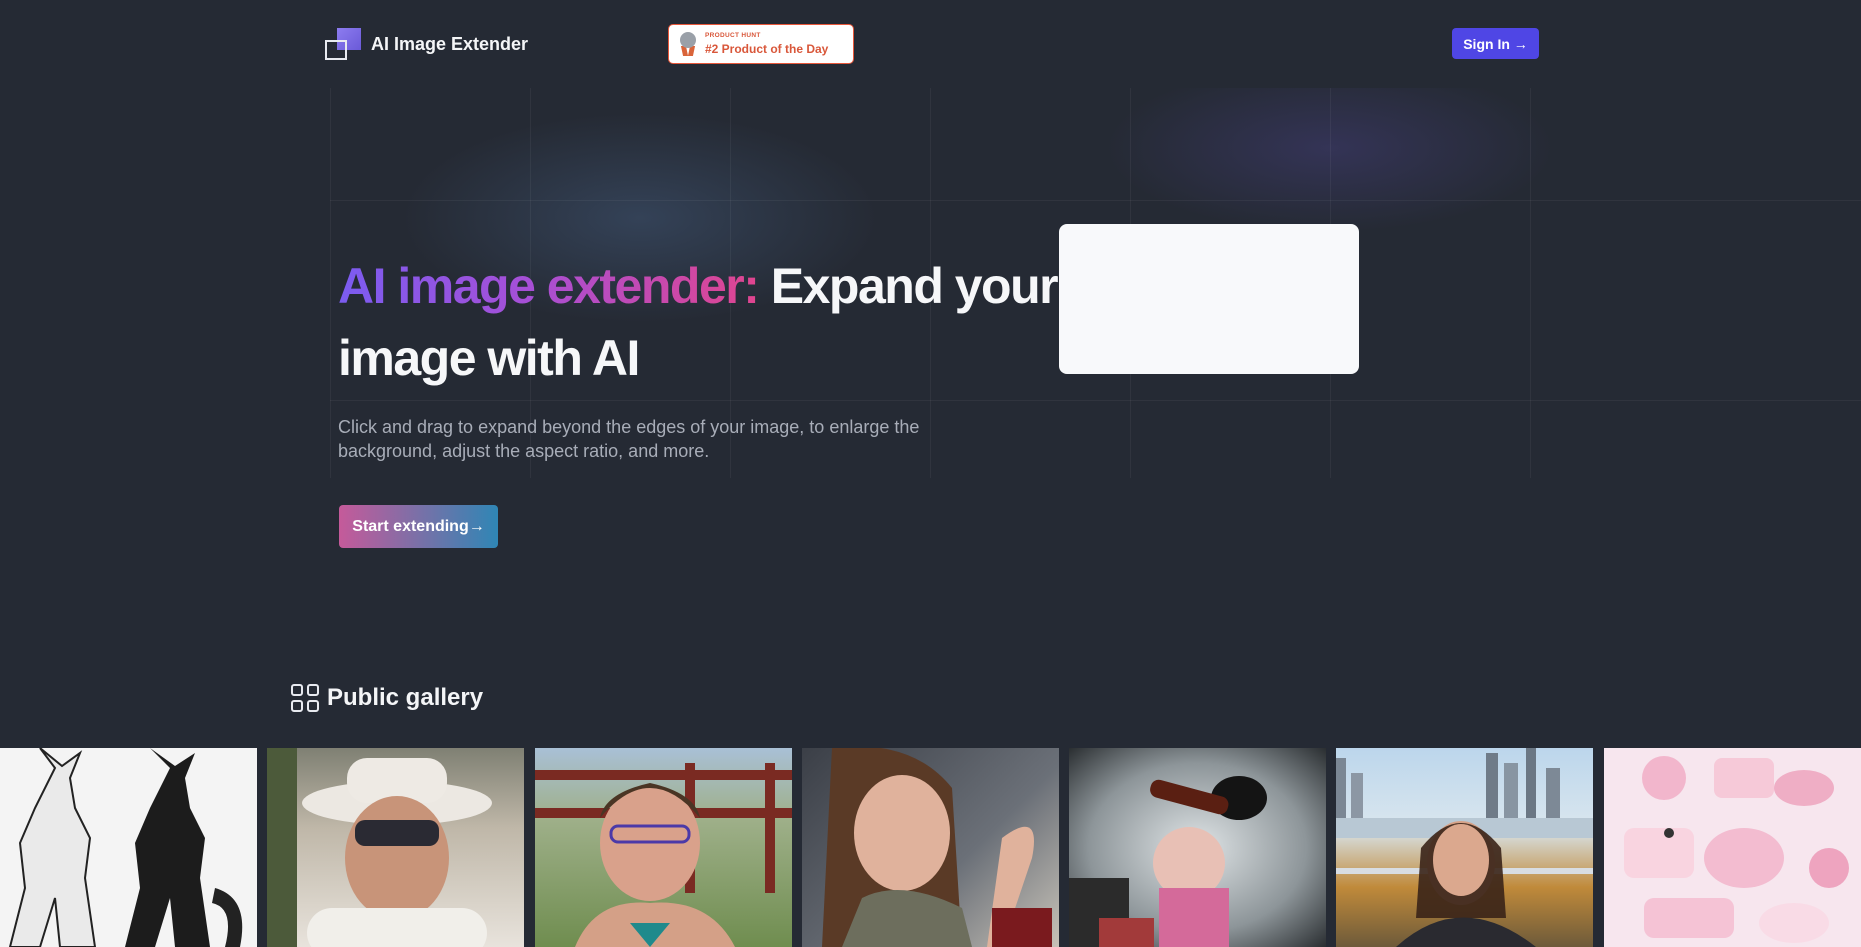 Image resolution: width=1861 pixels, height=947 pixels. What do you see at coordinates (1464, 847) in the screenshot?
I see `gallery-item-woman-skyline` at bounding box center [1464, 847].